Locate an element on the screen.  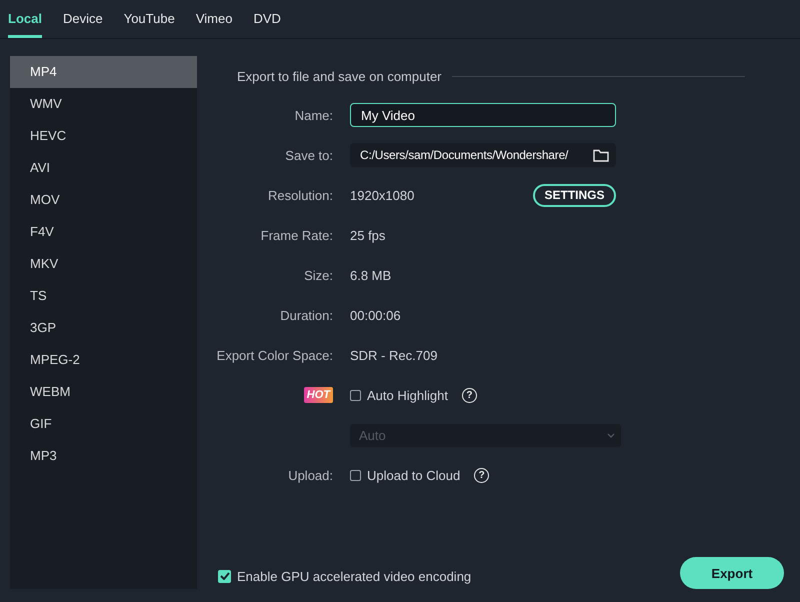
field-label: Duration: is located at coordinates (306, 315).